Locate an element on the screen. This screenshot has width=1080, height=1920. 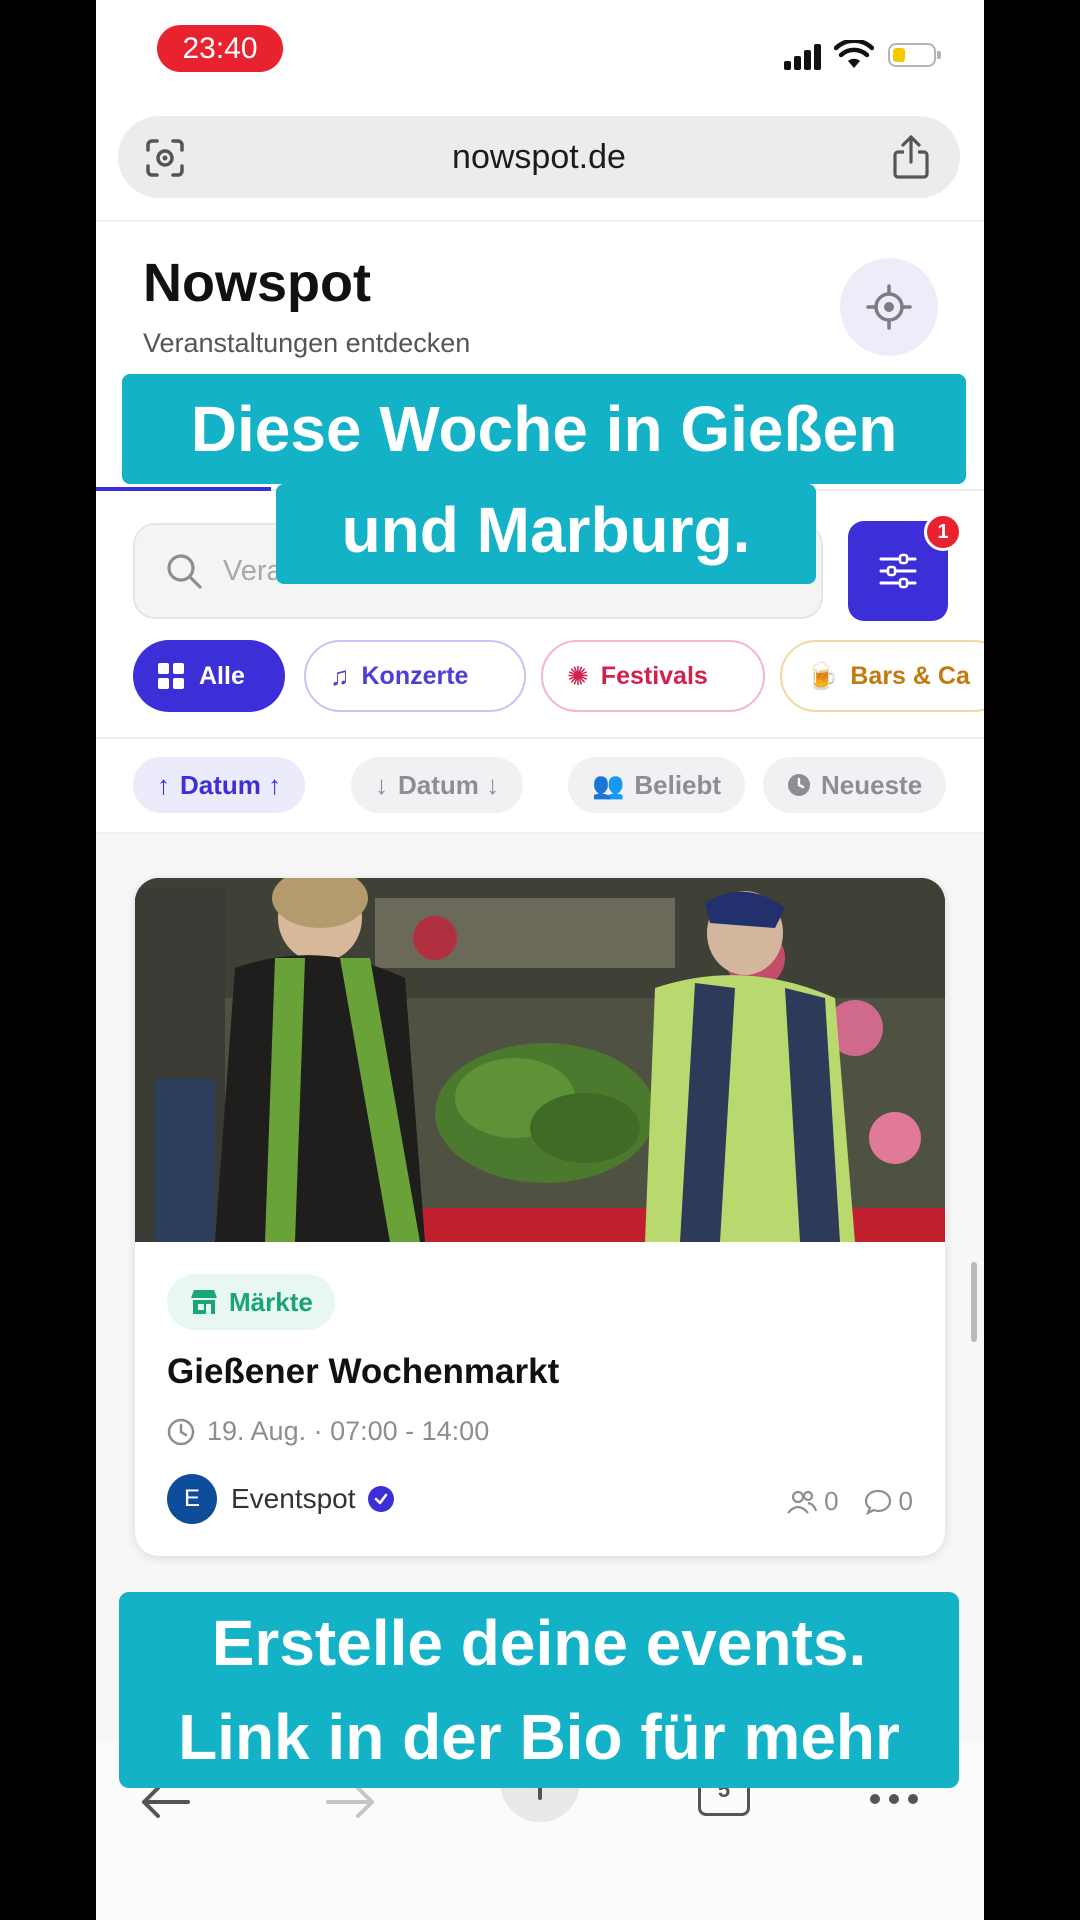
search-placeholder: Vera is located at coordinates (253, 571).